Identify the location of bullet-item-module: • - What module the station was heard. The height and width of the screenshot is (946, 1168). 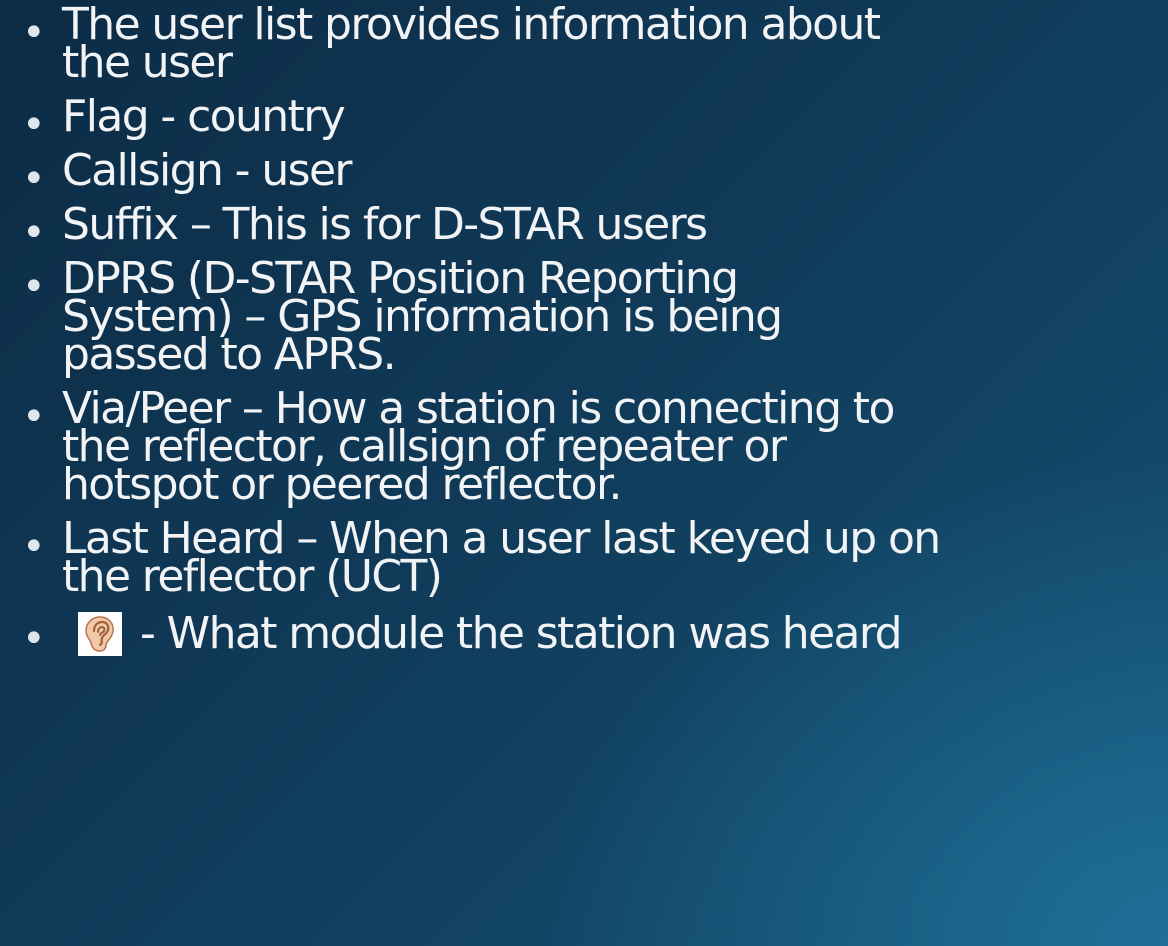
(584, 637).